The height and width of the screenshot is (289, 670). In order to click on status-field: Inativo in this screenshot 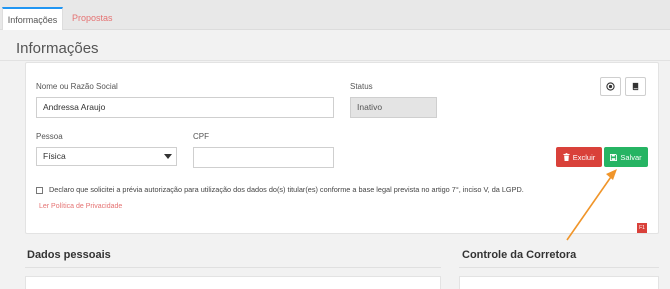, I will do `click(393, 107)`.